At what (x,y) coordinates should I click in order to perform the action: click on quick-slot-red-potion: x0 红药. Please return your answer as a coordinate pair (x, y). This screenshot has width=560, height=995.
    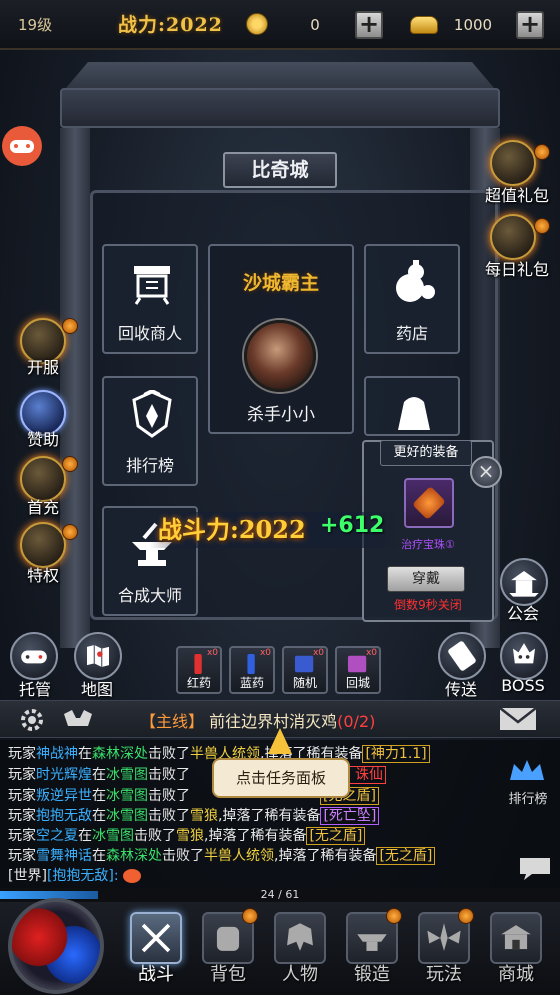
    Looking at the image, I should click on (199, 670).